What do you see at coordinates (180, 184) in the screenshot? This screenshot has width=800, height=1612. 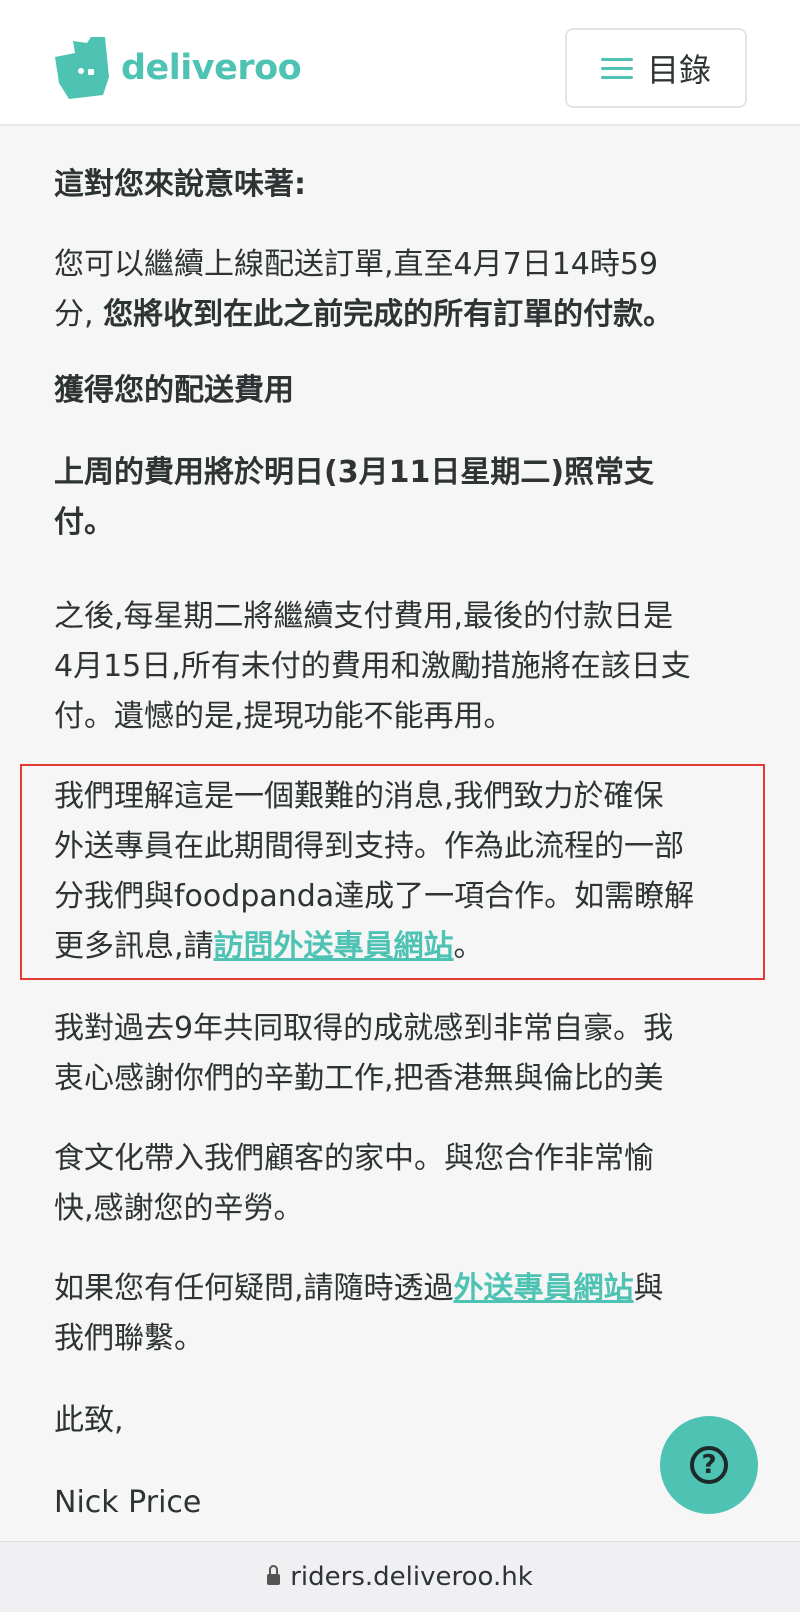 I see `section-heading-meaning: 這對您來說意味著:` at bounding box center [180, 184].